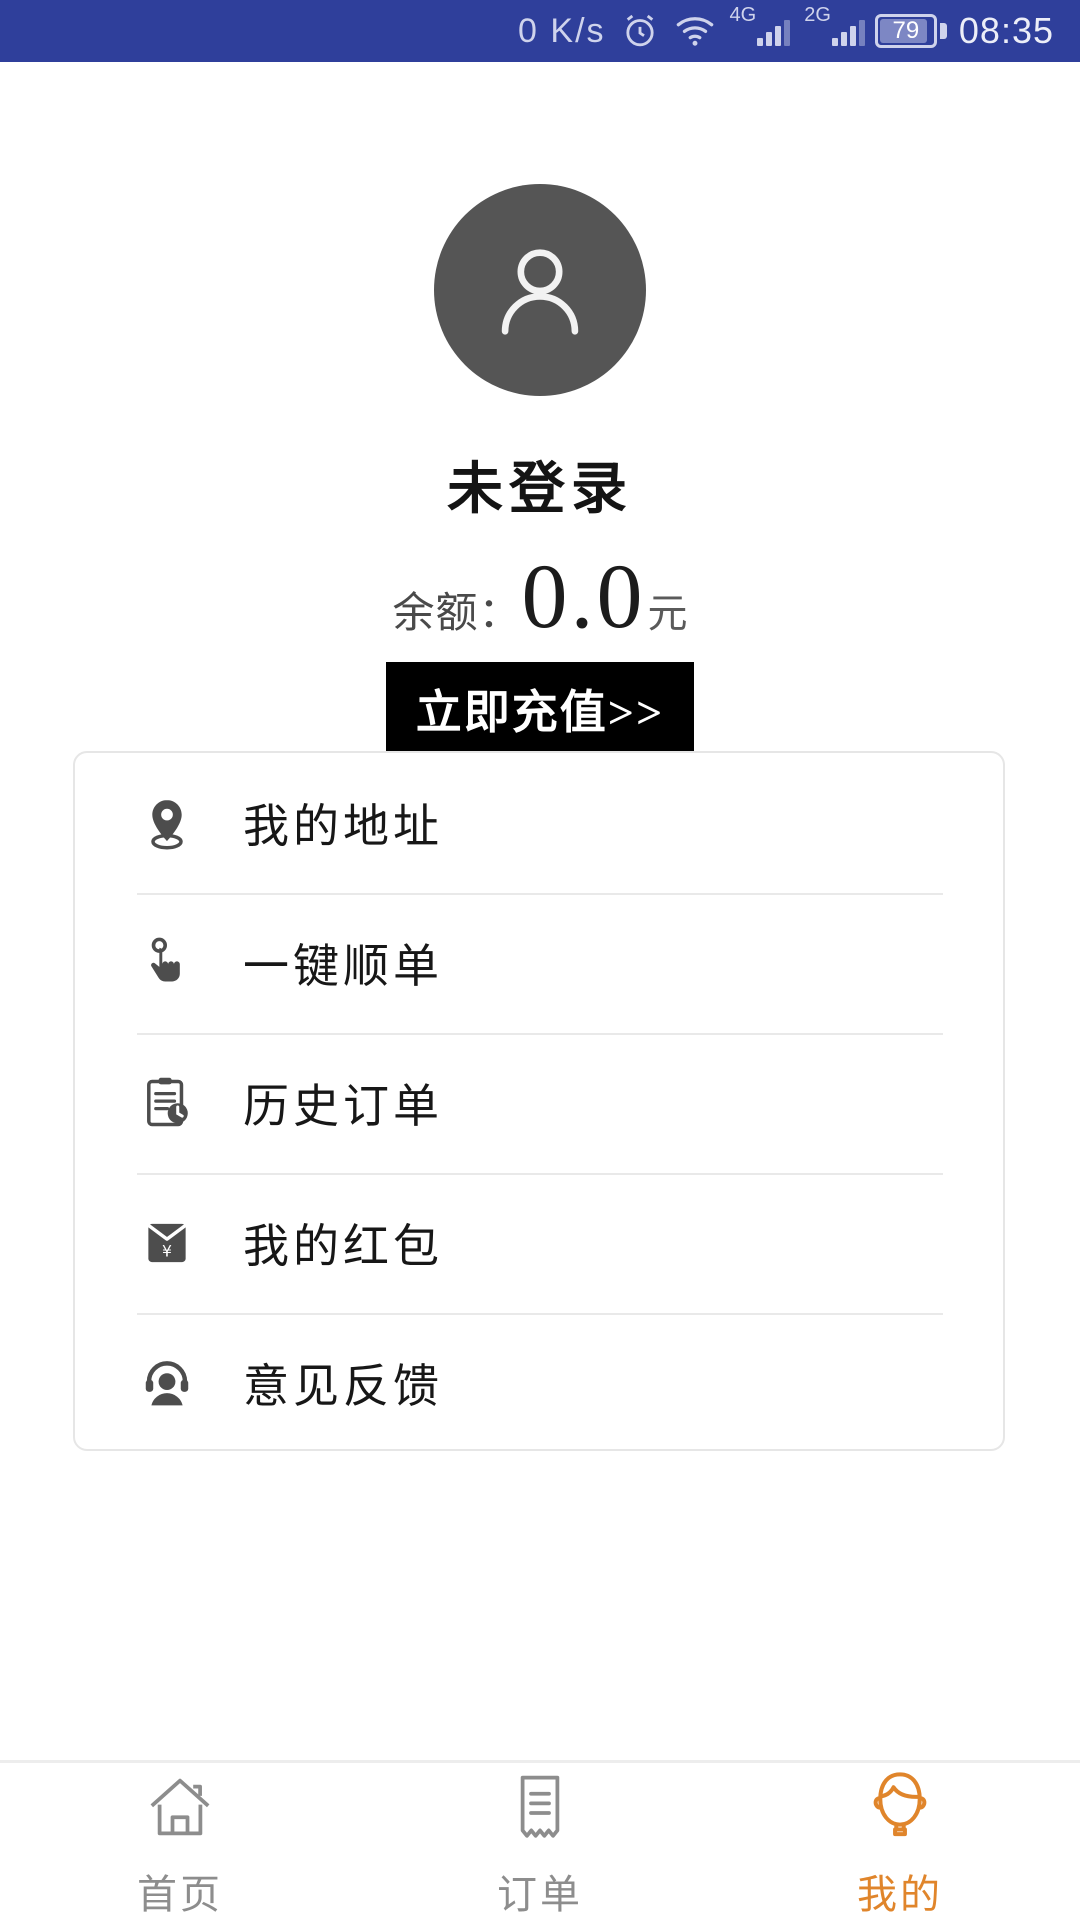 The width and height of the screenshot is (1080, 1920). I want to click on battery-percent-text: 79, so click(906, 30).